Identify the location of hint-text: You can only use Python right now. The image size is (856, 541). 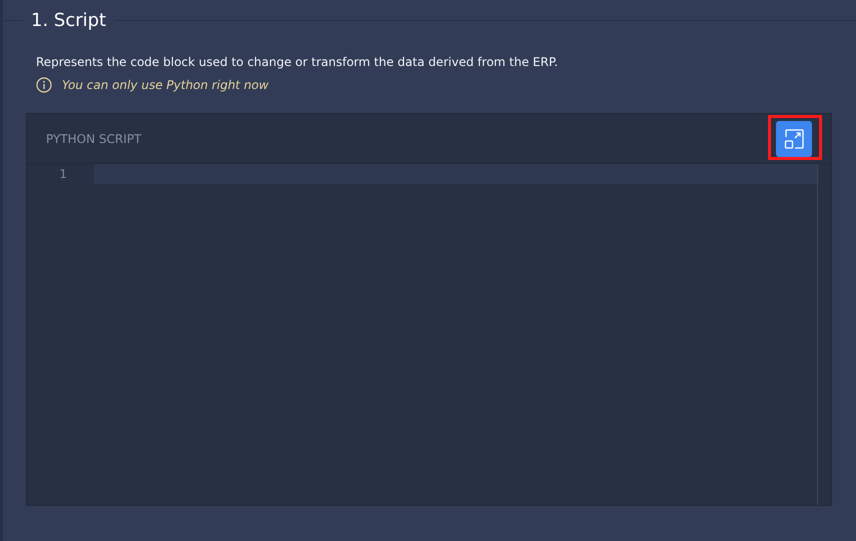
(165, 85).